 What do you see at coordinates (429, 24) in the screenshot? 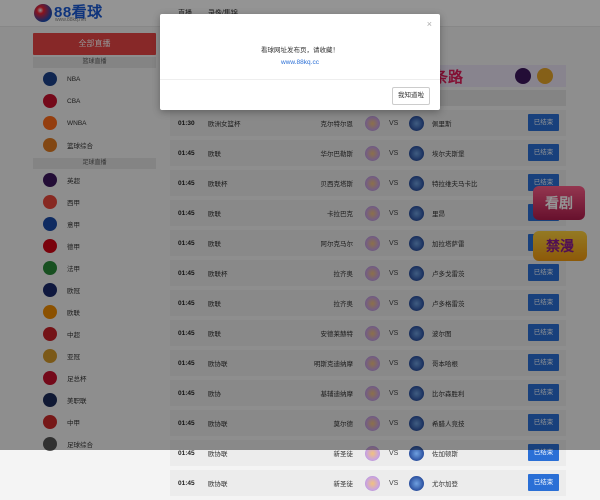
I see `close-icon: ×` at bounding box center [429, 24].